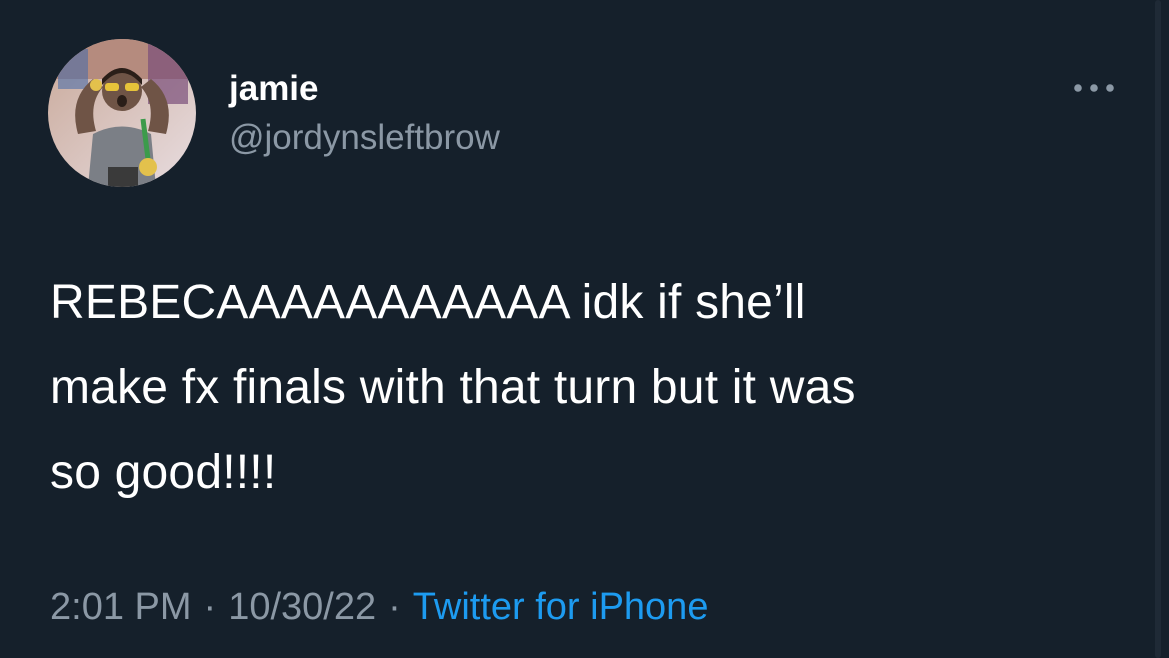 This screenshot has height=658, width=1169. I want to click on tweet-source-link: Twitter for iPhone, so click(561, 607).